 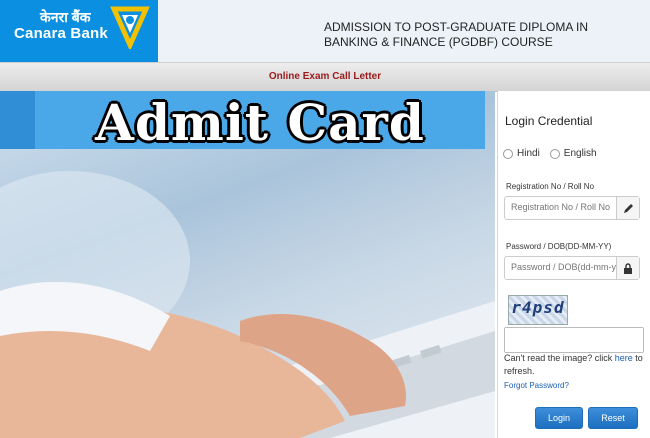 I want to click on radio-hindi, so click(x=508, y=153).